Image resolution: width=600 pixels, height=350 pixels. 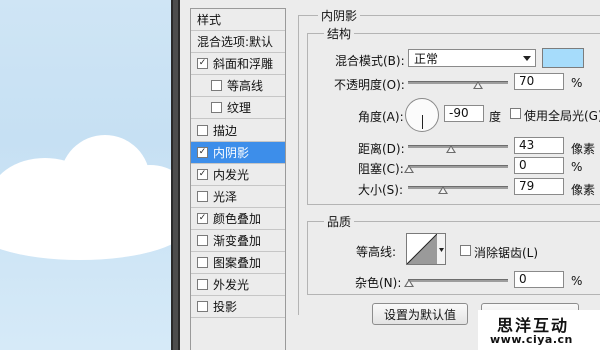 What do you see at coordinates (495, 117) in the screenshot?
I see `angle-unit: 度` at bounding box center [495, 117].